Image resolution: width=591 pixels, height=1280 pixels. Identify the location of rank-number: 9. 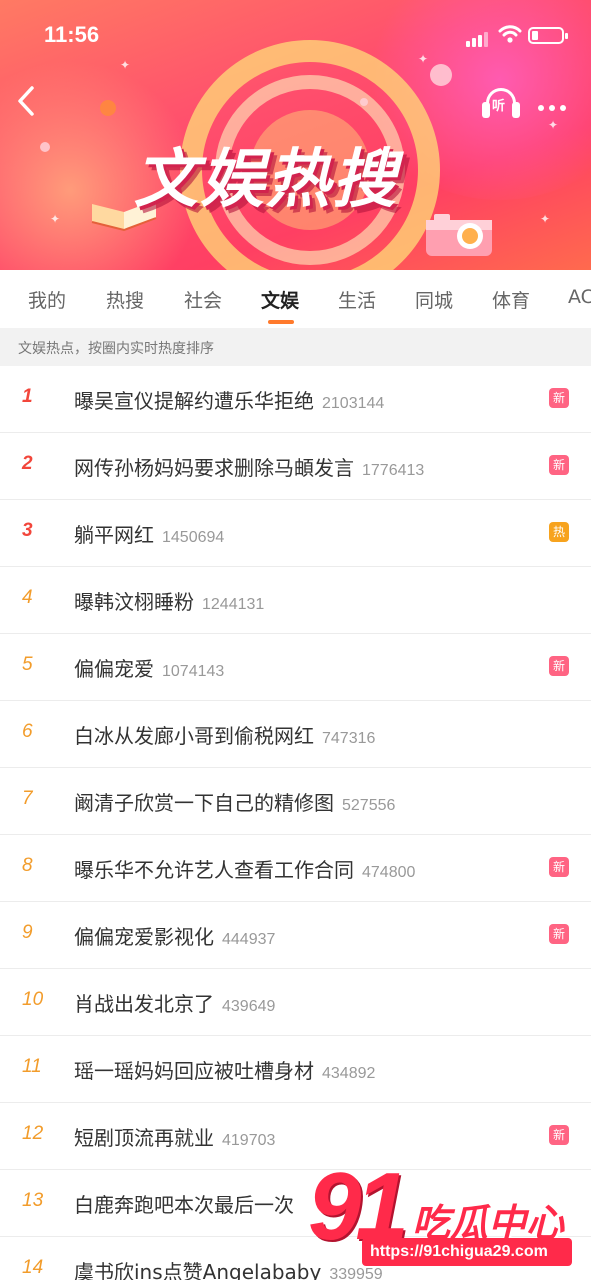
(27, 932).